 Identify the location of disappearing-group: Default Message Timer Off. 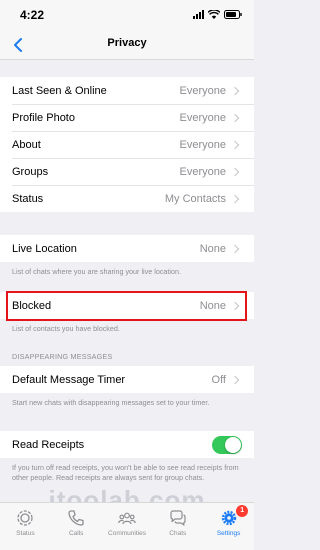
(127, 379).